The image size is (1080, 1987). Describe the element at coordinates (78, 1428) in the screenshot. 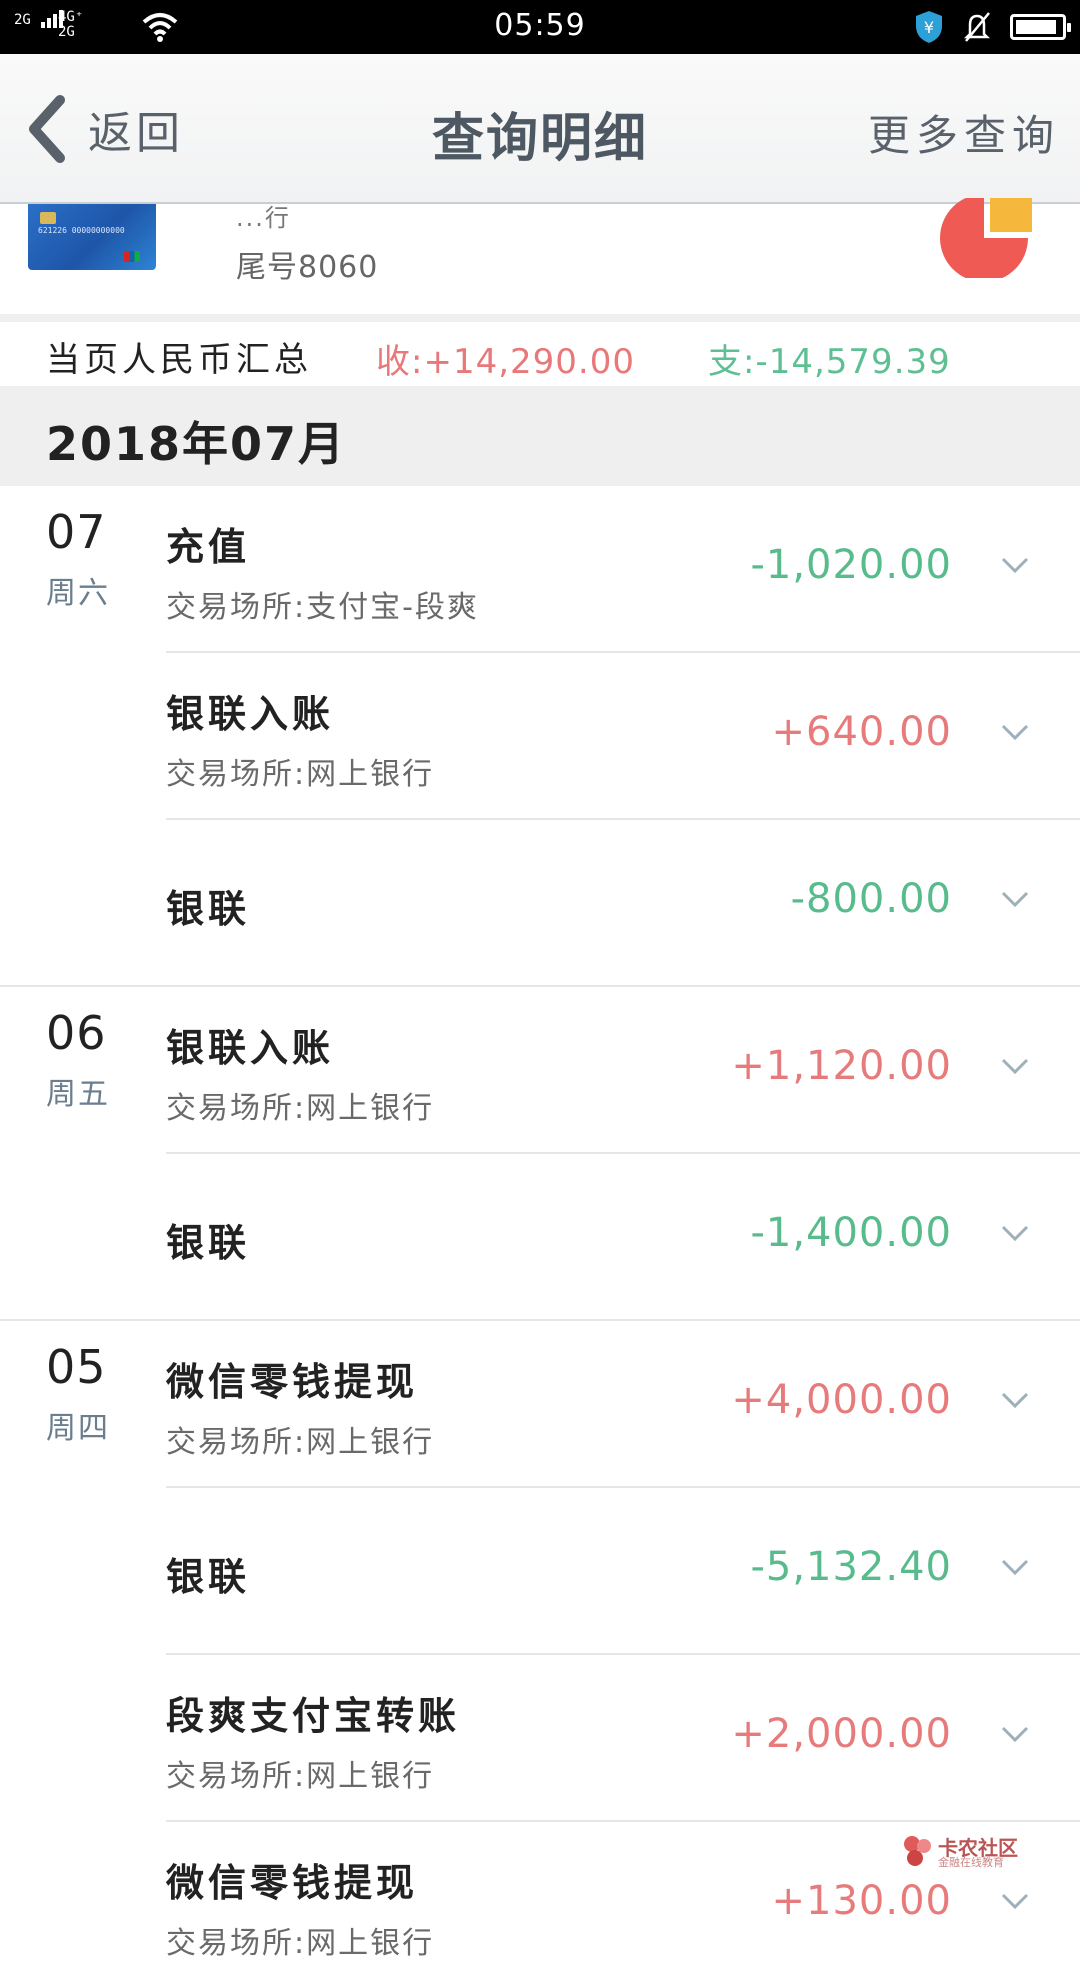

I see `weekday: 周四` at that location.